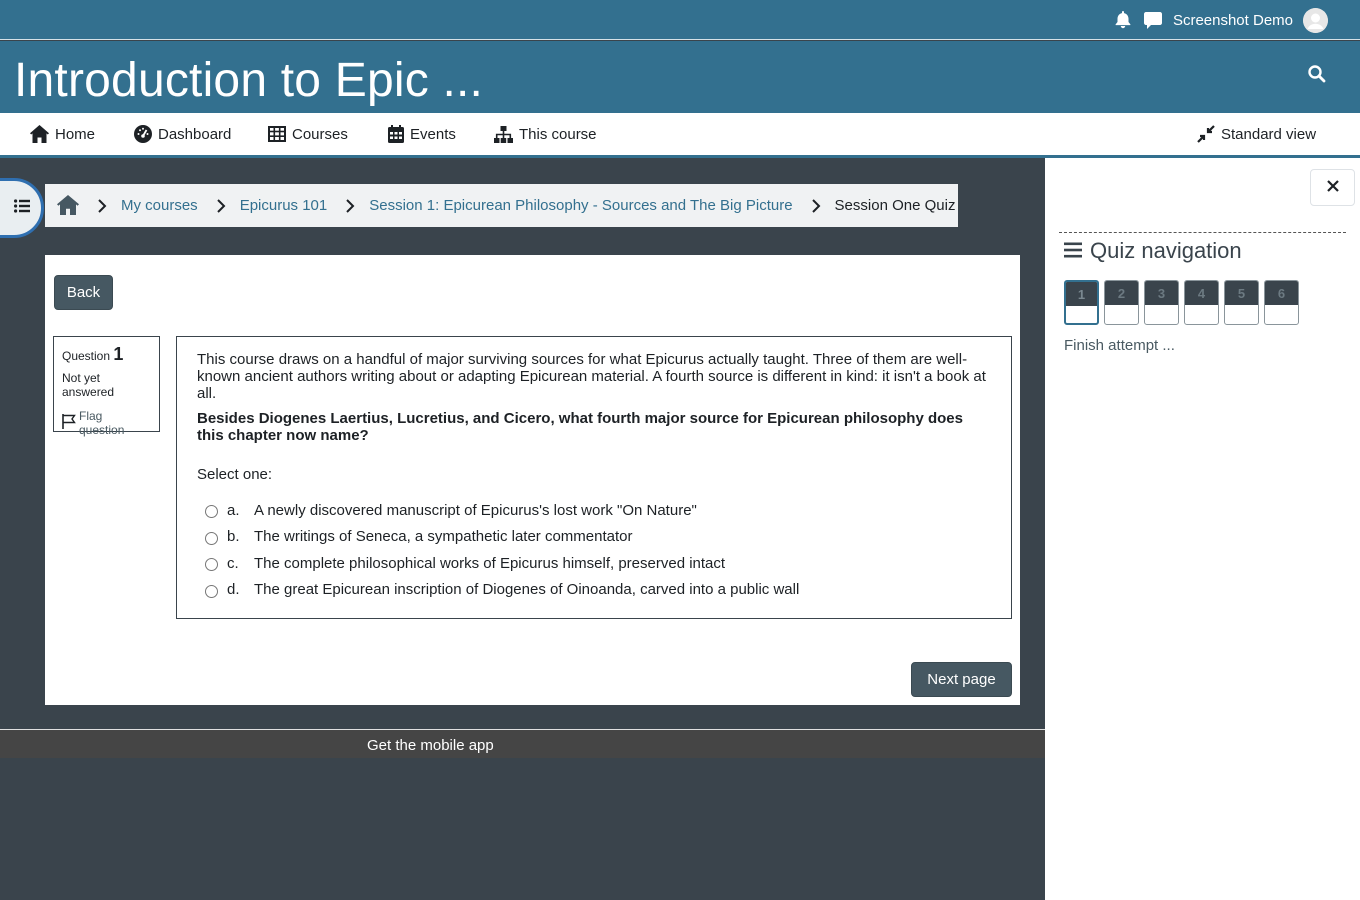 The height and width of the screenshot is (900, 1360). I want to click on answer-radio-d, so click(211, 591).